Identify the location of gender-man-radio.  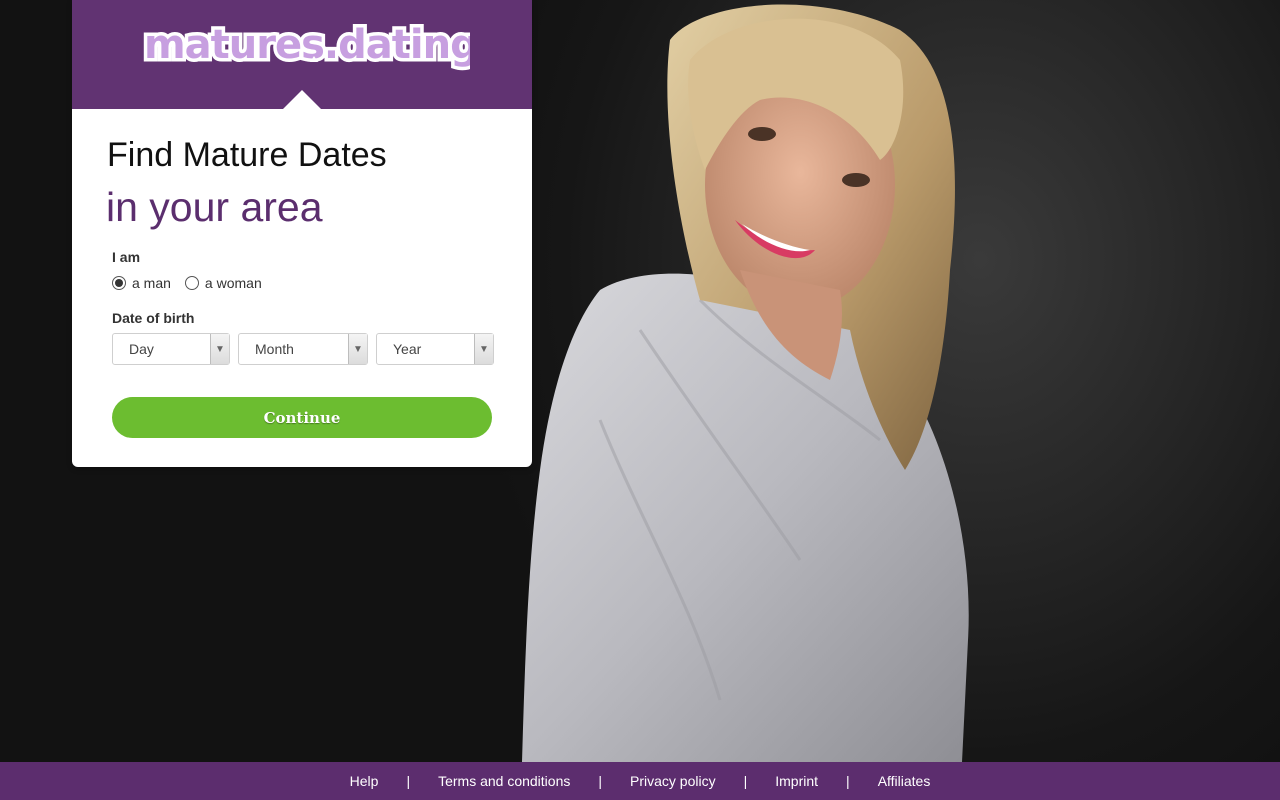
(119, 283).